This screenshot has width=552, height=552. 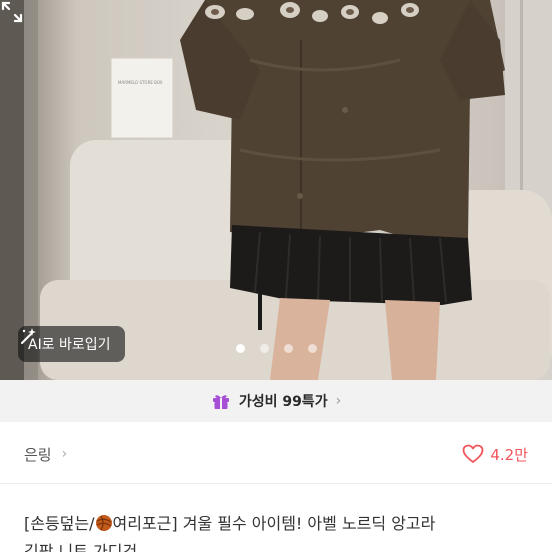 I want to click on product-title-part2: 여리포근] 겨울 필수 아이템! 아벨 노르딕 앙고라, so click(x=274, y=523).